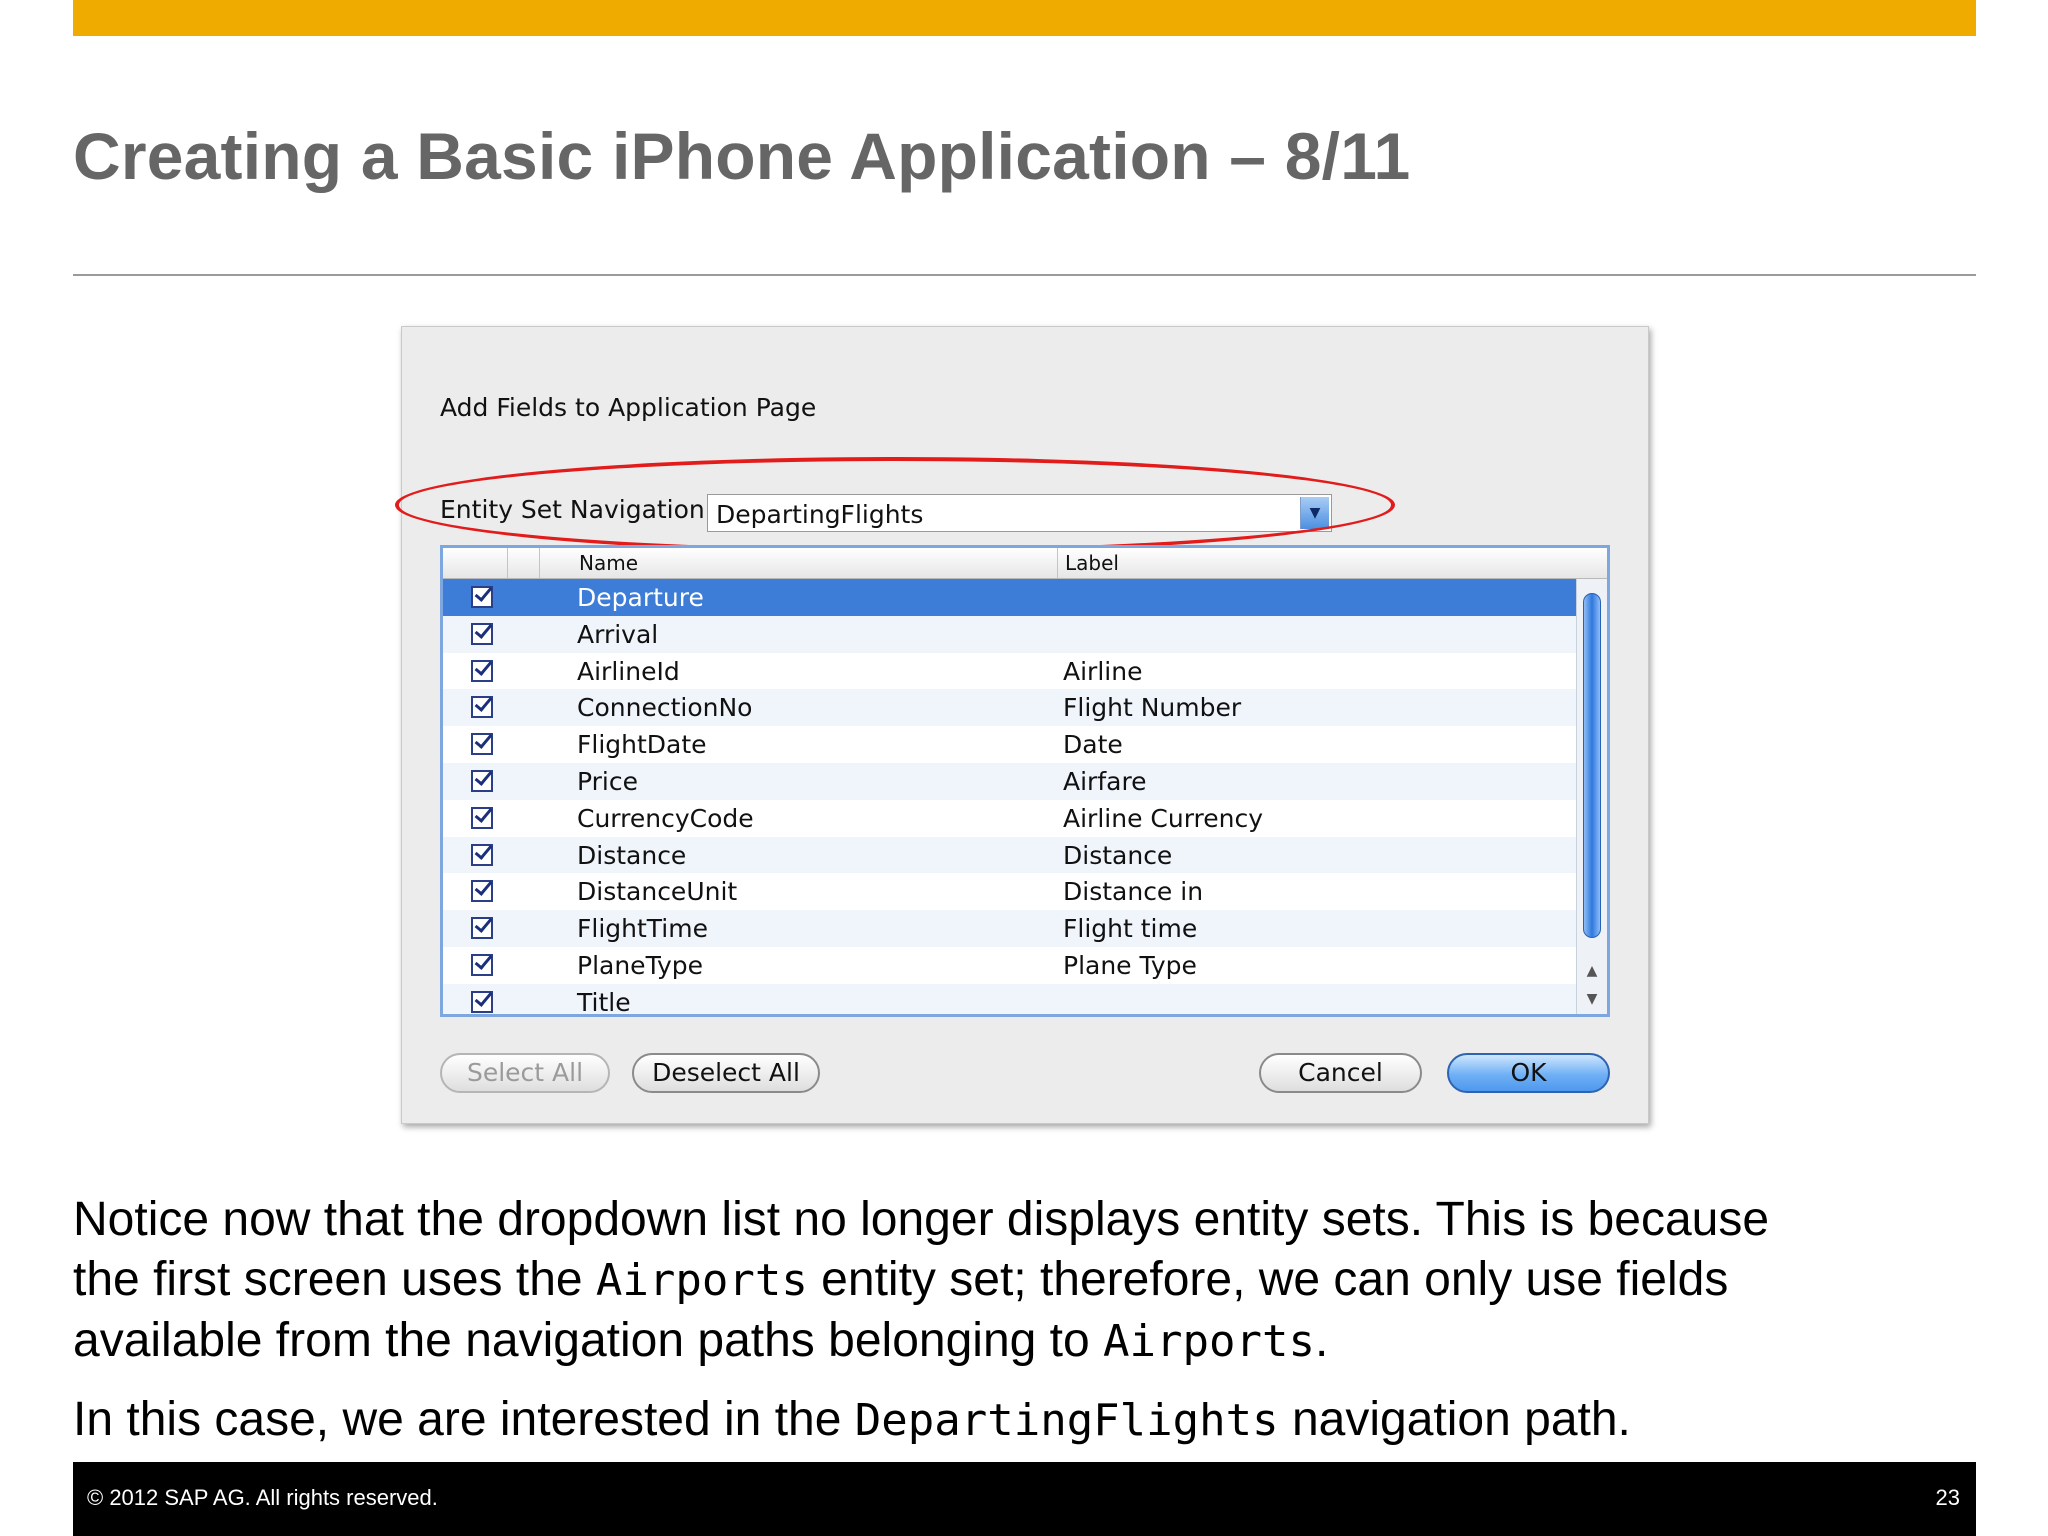  Describe the element at coordinates (1010, 634) in the screenshot. I see `table-row: Arrival` at that location.